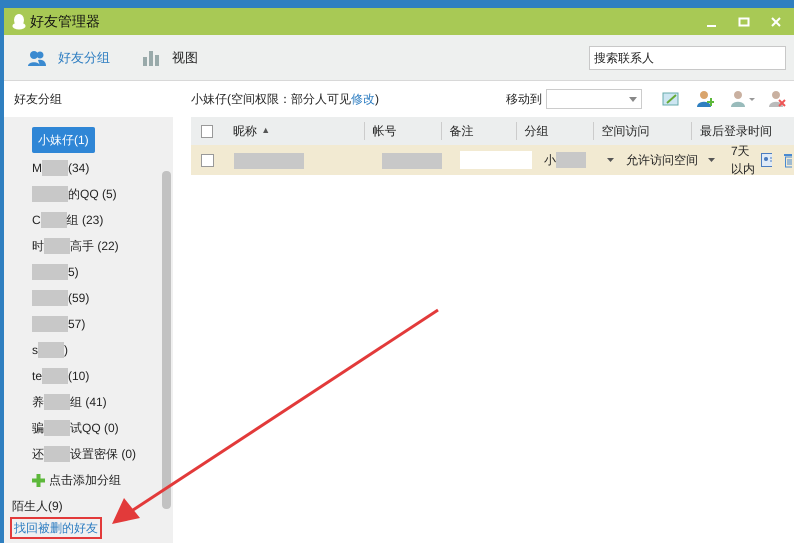  I want to click on group-item: te (10), so click(61, 376).